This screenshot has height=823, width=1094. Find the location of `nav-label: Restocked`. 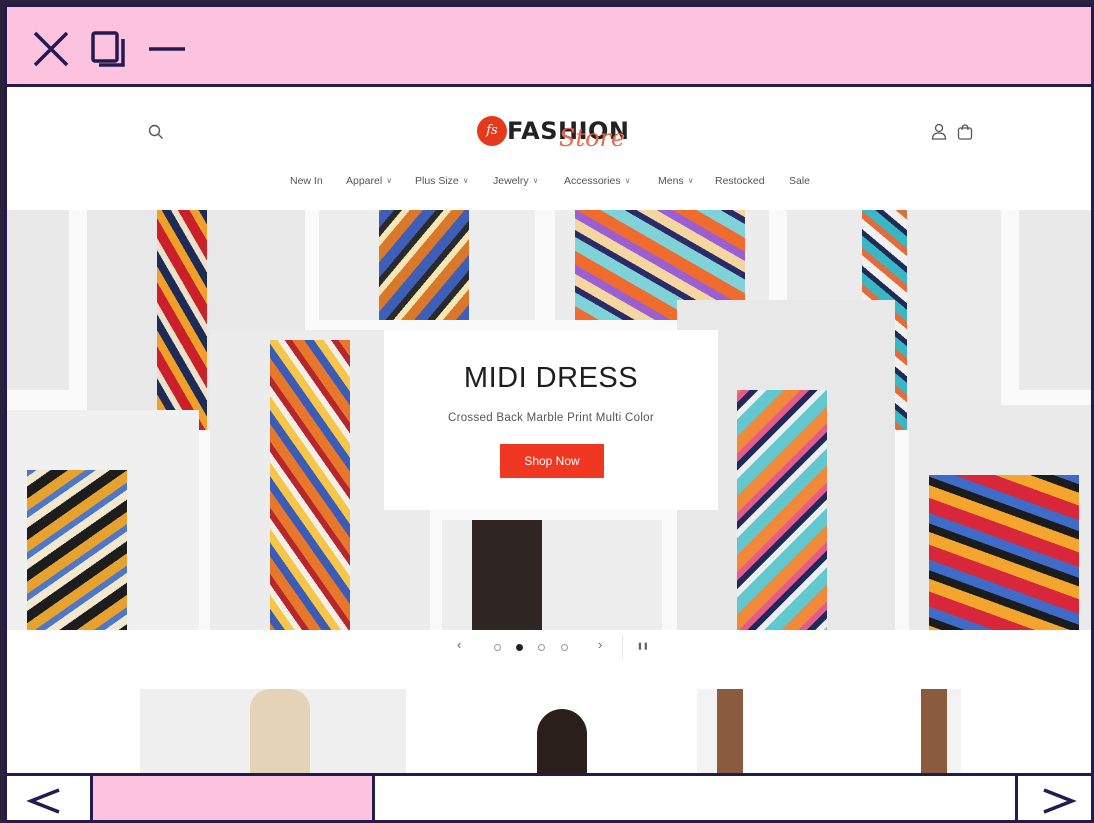

nav-label: Restocked is located at coordinates (740, 181).